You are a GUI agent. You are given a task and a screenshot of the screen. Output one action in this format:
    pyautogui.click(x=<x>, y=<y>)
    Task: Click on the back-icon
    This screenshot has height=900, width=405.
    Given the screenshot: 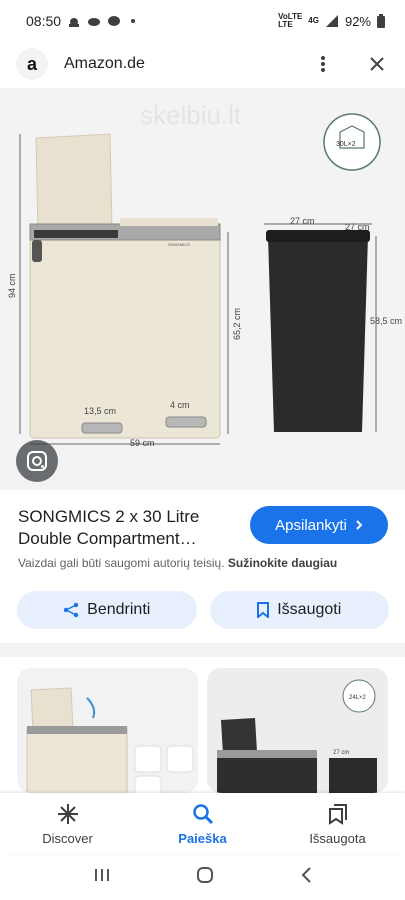 What is the action you would take?
    pyautogui.click(x=306, y=875)
    